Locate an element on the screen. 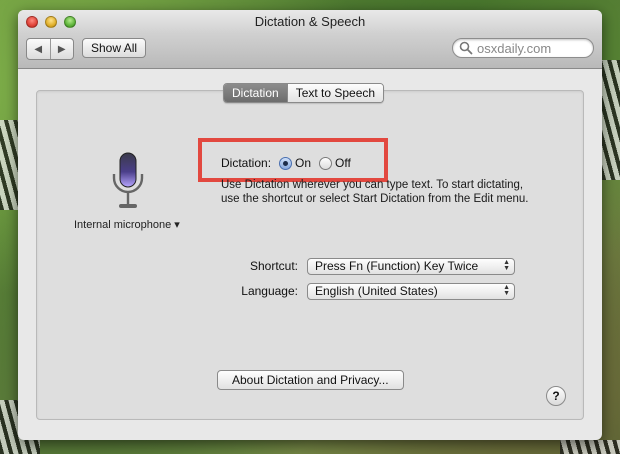 This screenshot has width=620, height=454. title-bar: Dictation & Speech is located at coordinates (310, 22).